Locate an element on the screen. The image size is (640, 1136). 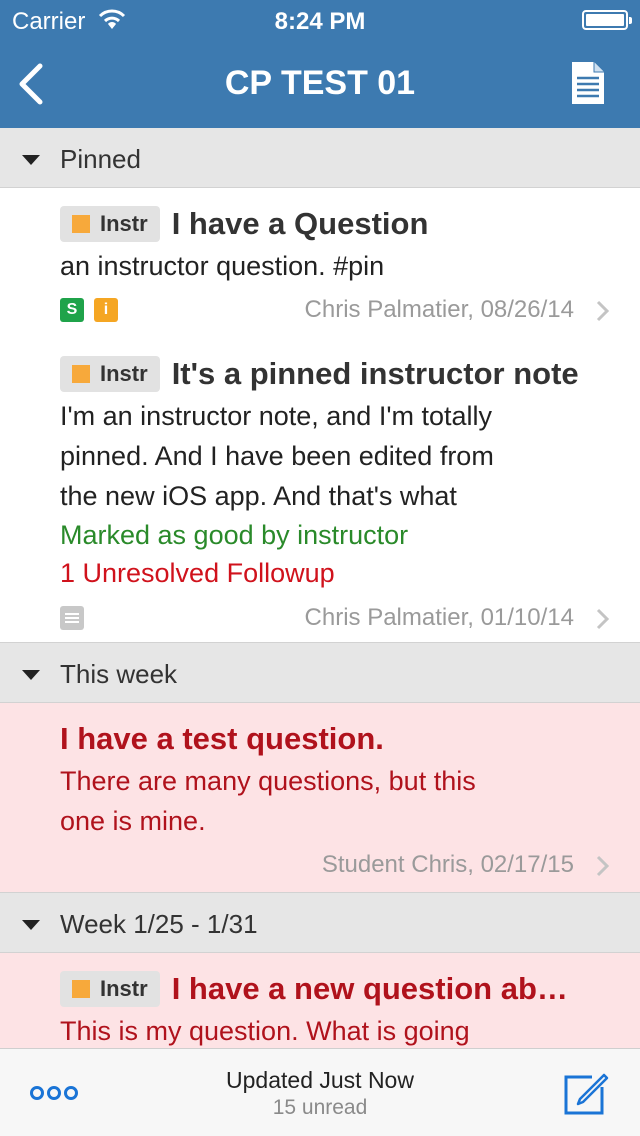
section-header-this-week: This week is located at coordinates (320, 673).